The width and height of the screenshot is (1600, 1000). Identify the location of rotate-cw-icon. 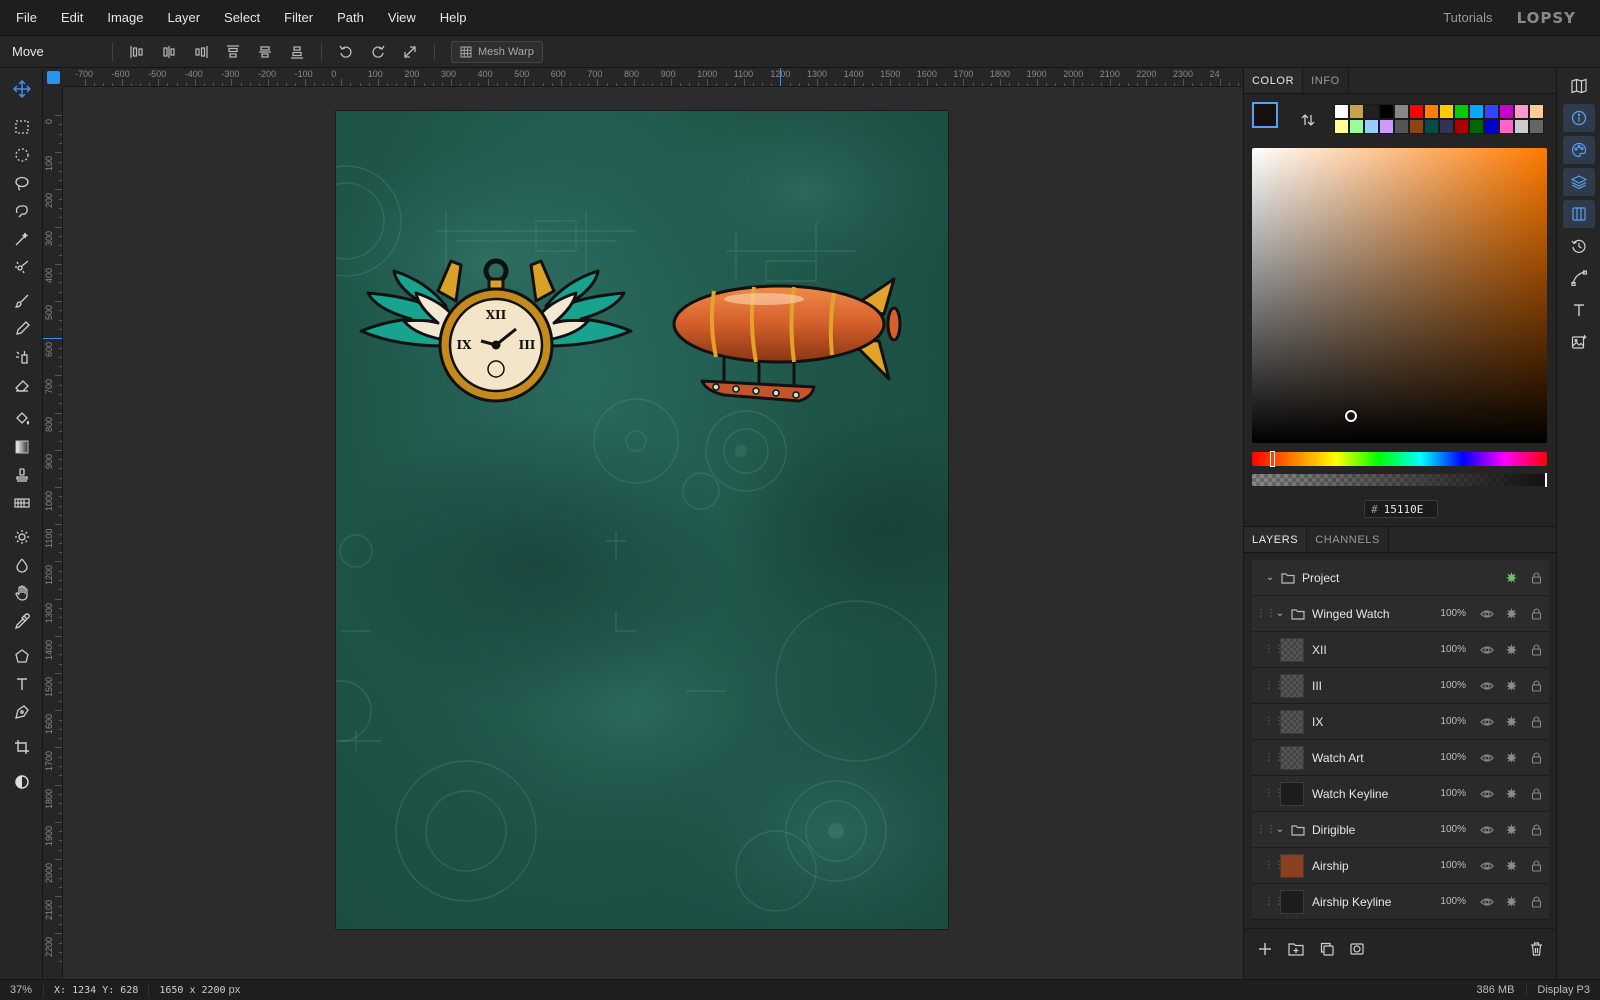
(378, 52).